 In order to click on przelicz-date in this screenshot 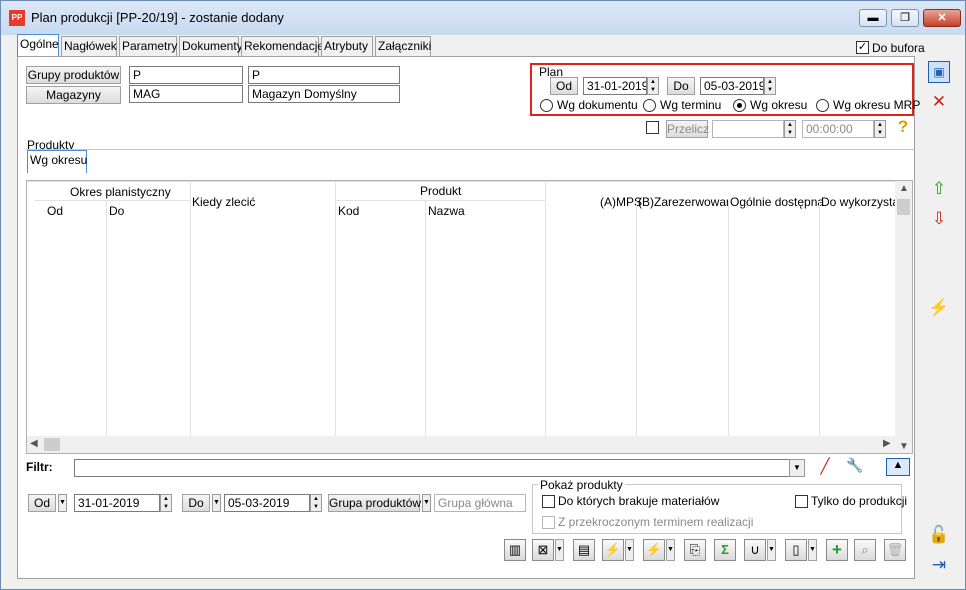, I will do `click(748, 129)`.